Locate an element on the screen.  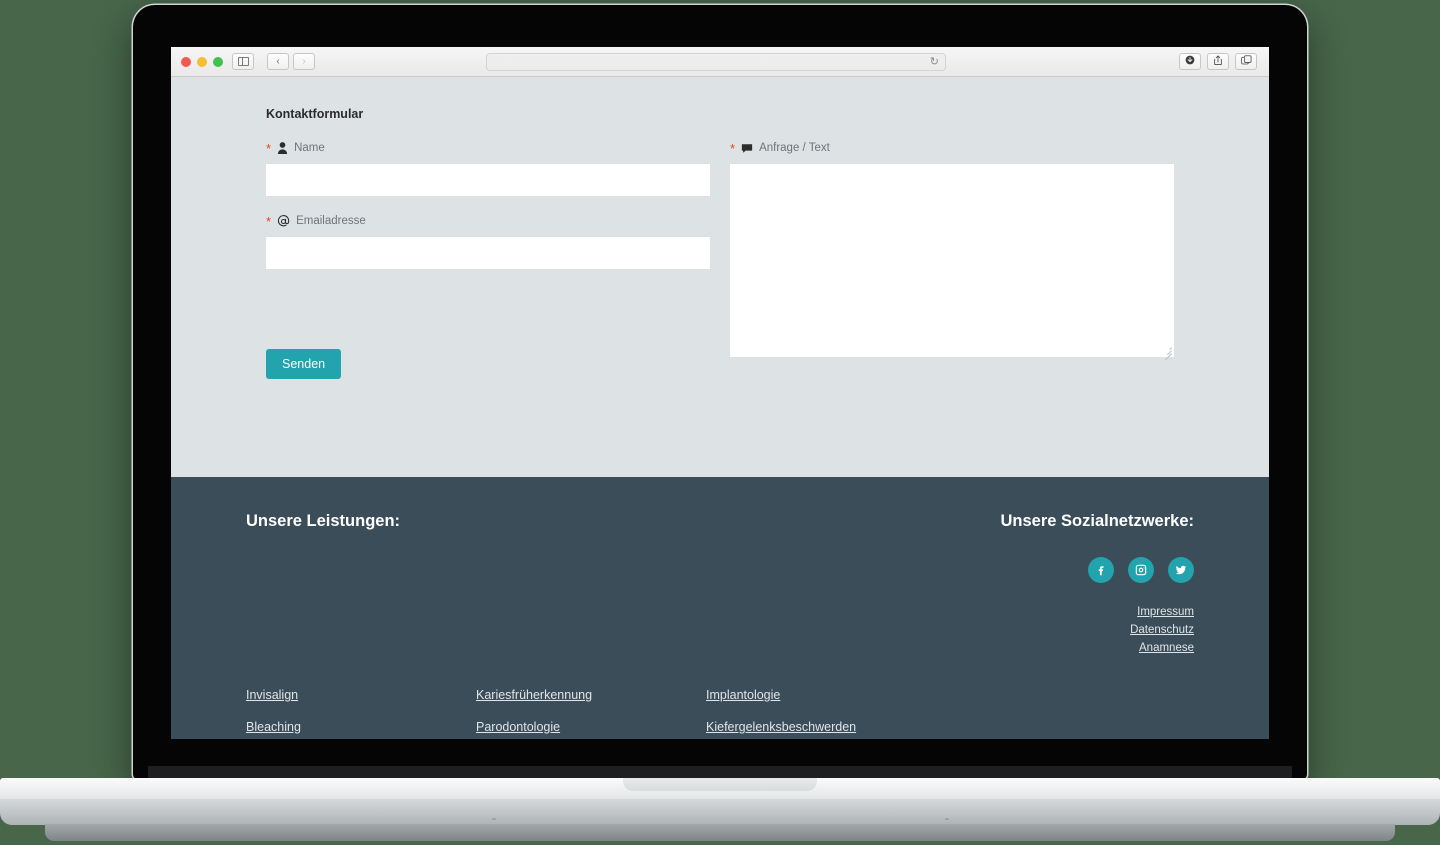
tabs-overview-button is located at coordinates (1246, 61).